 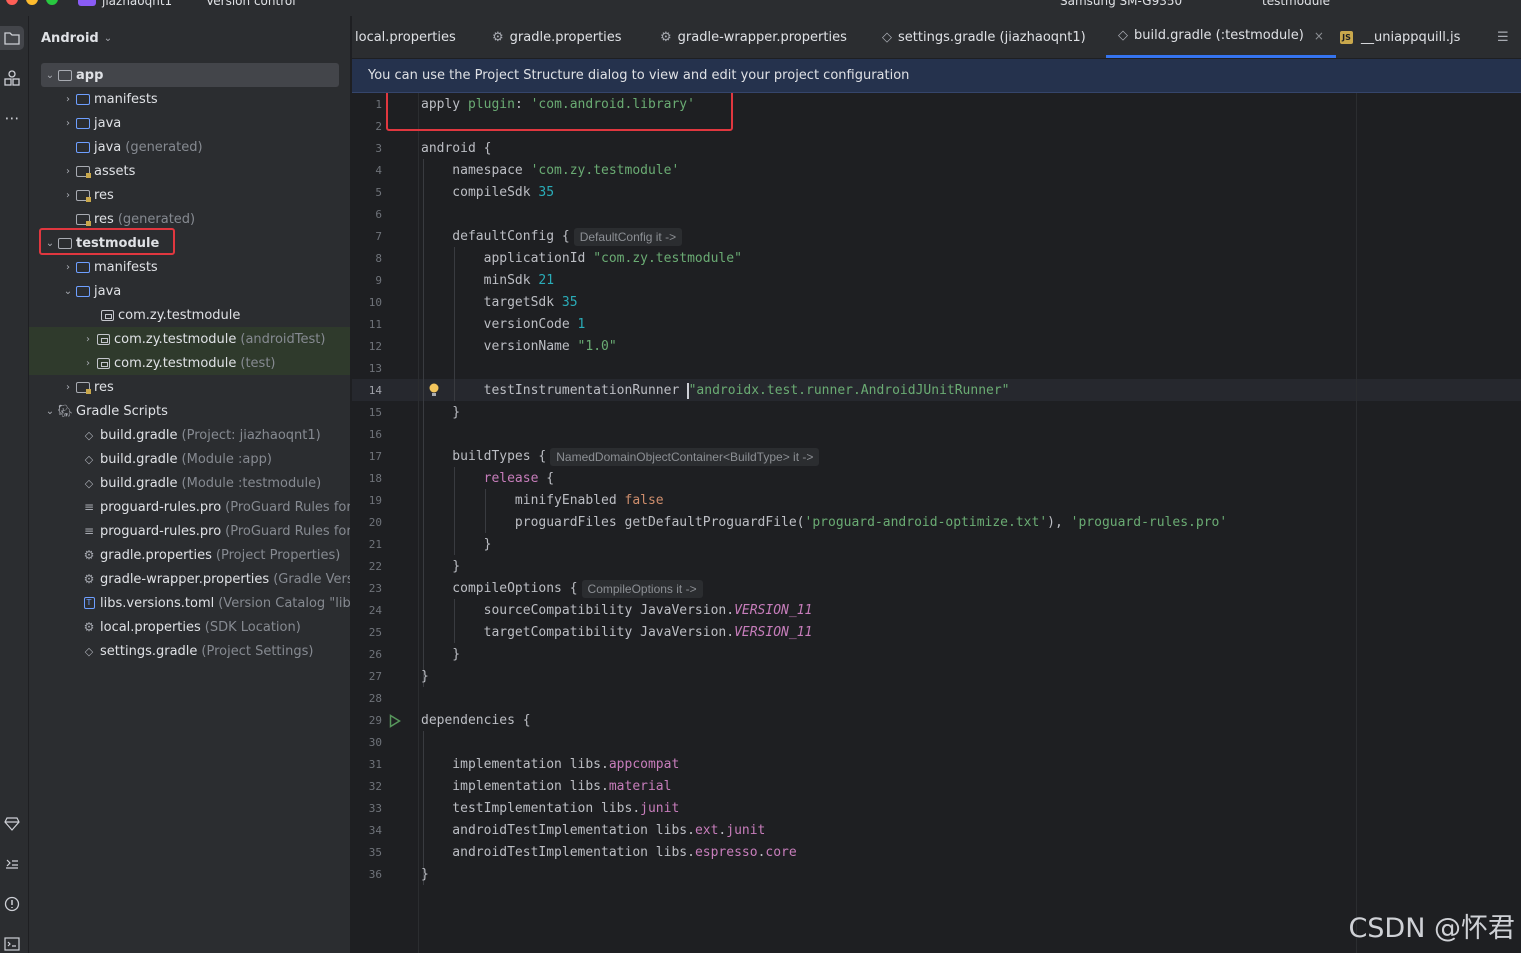 What do you see at coordinates (189, 651) in the screenshot?
I see `tree-node-settings-gradle: ◇ settings.gradle (Project Settings)` at bounding box center [189, 651].